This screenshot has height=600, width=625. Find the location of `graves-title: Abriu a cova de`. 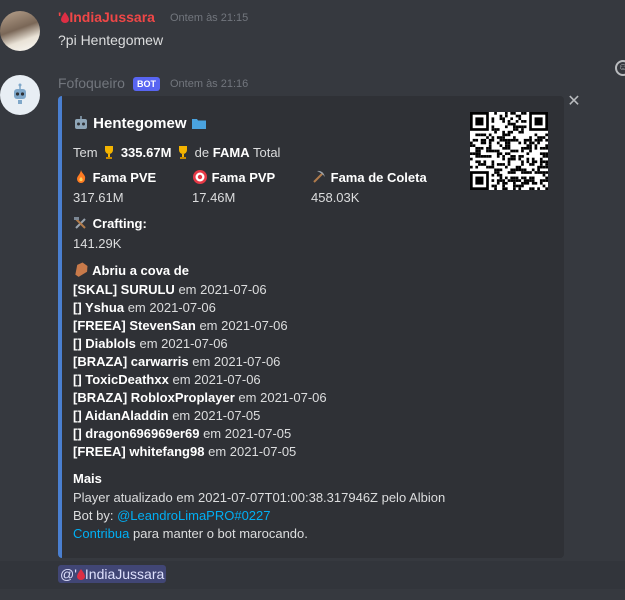

graves-title: Abriu a cova de is located at coordinates (131, 270).